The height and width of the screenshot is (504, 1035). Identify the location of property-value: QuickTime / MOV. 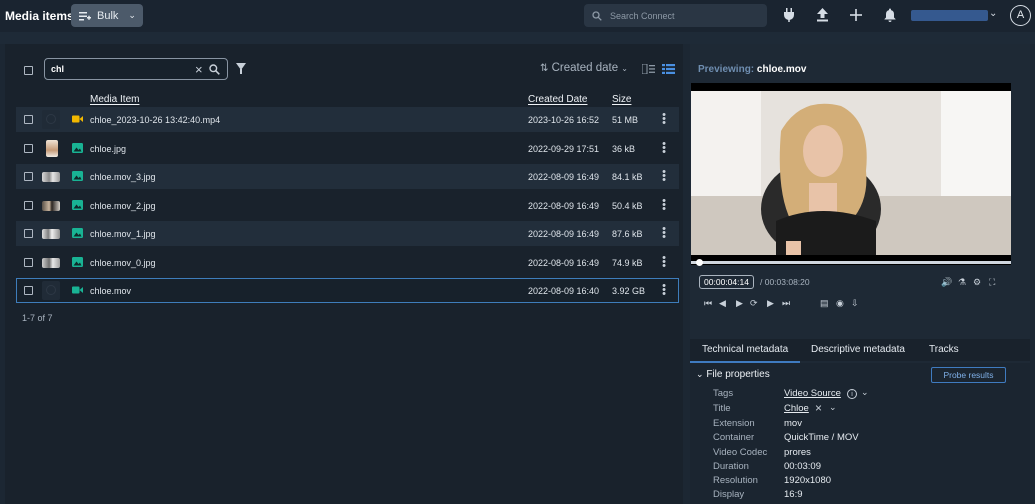
(821, 437).